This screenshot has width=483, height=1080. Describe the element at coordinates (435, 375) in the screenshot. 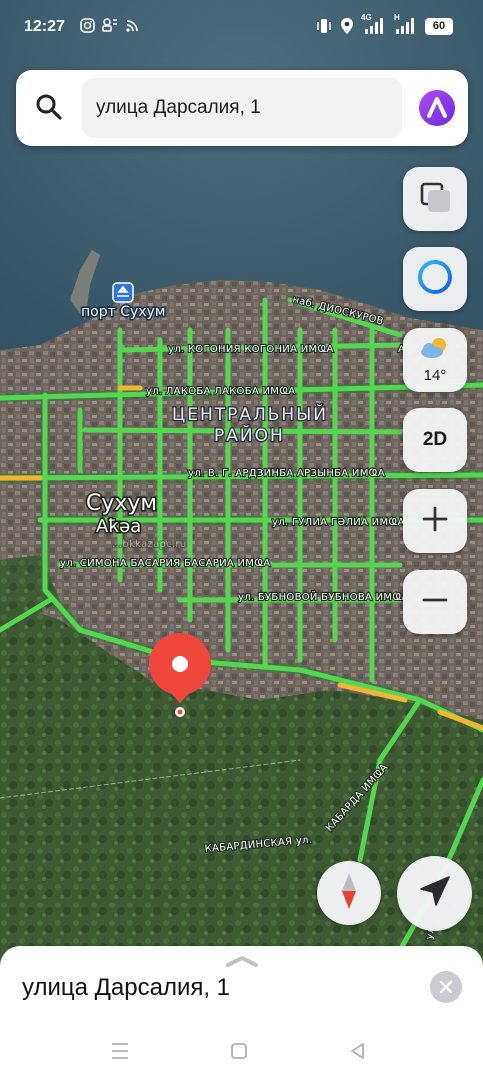

I see `weather-temperature: 14°` at that location.